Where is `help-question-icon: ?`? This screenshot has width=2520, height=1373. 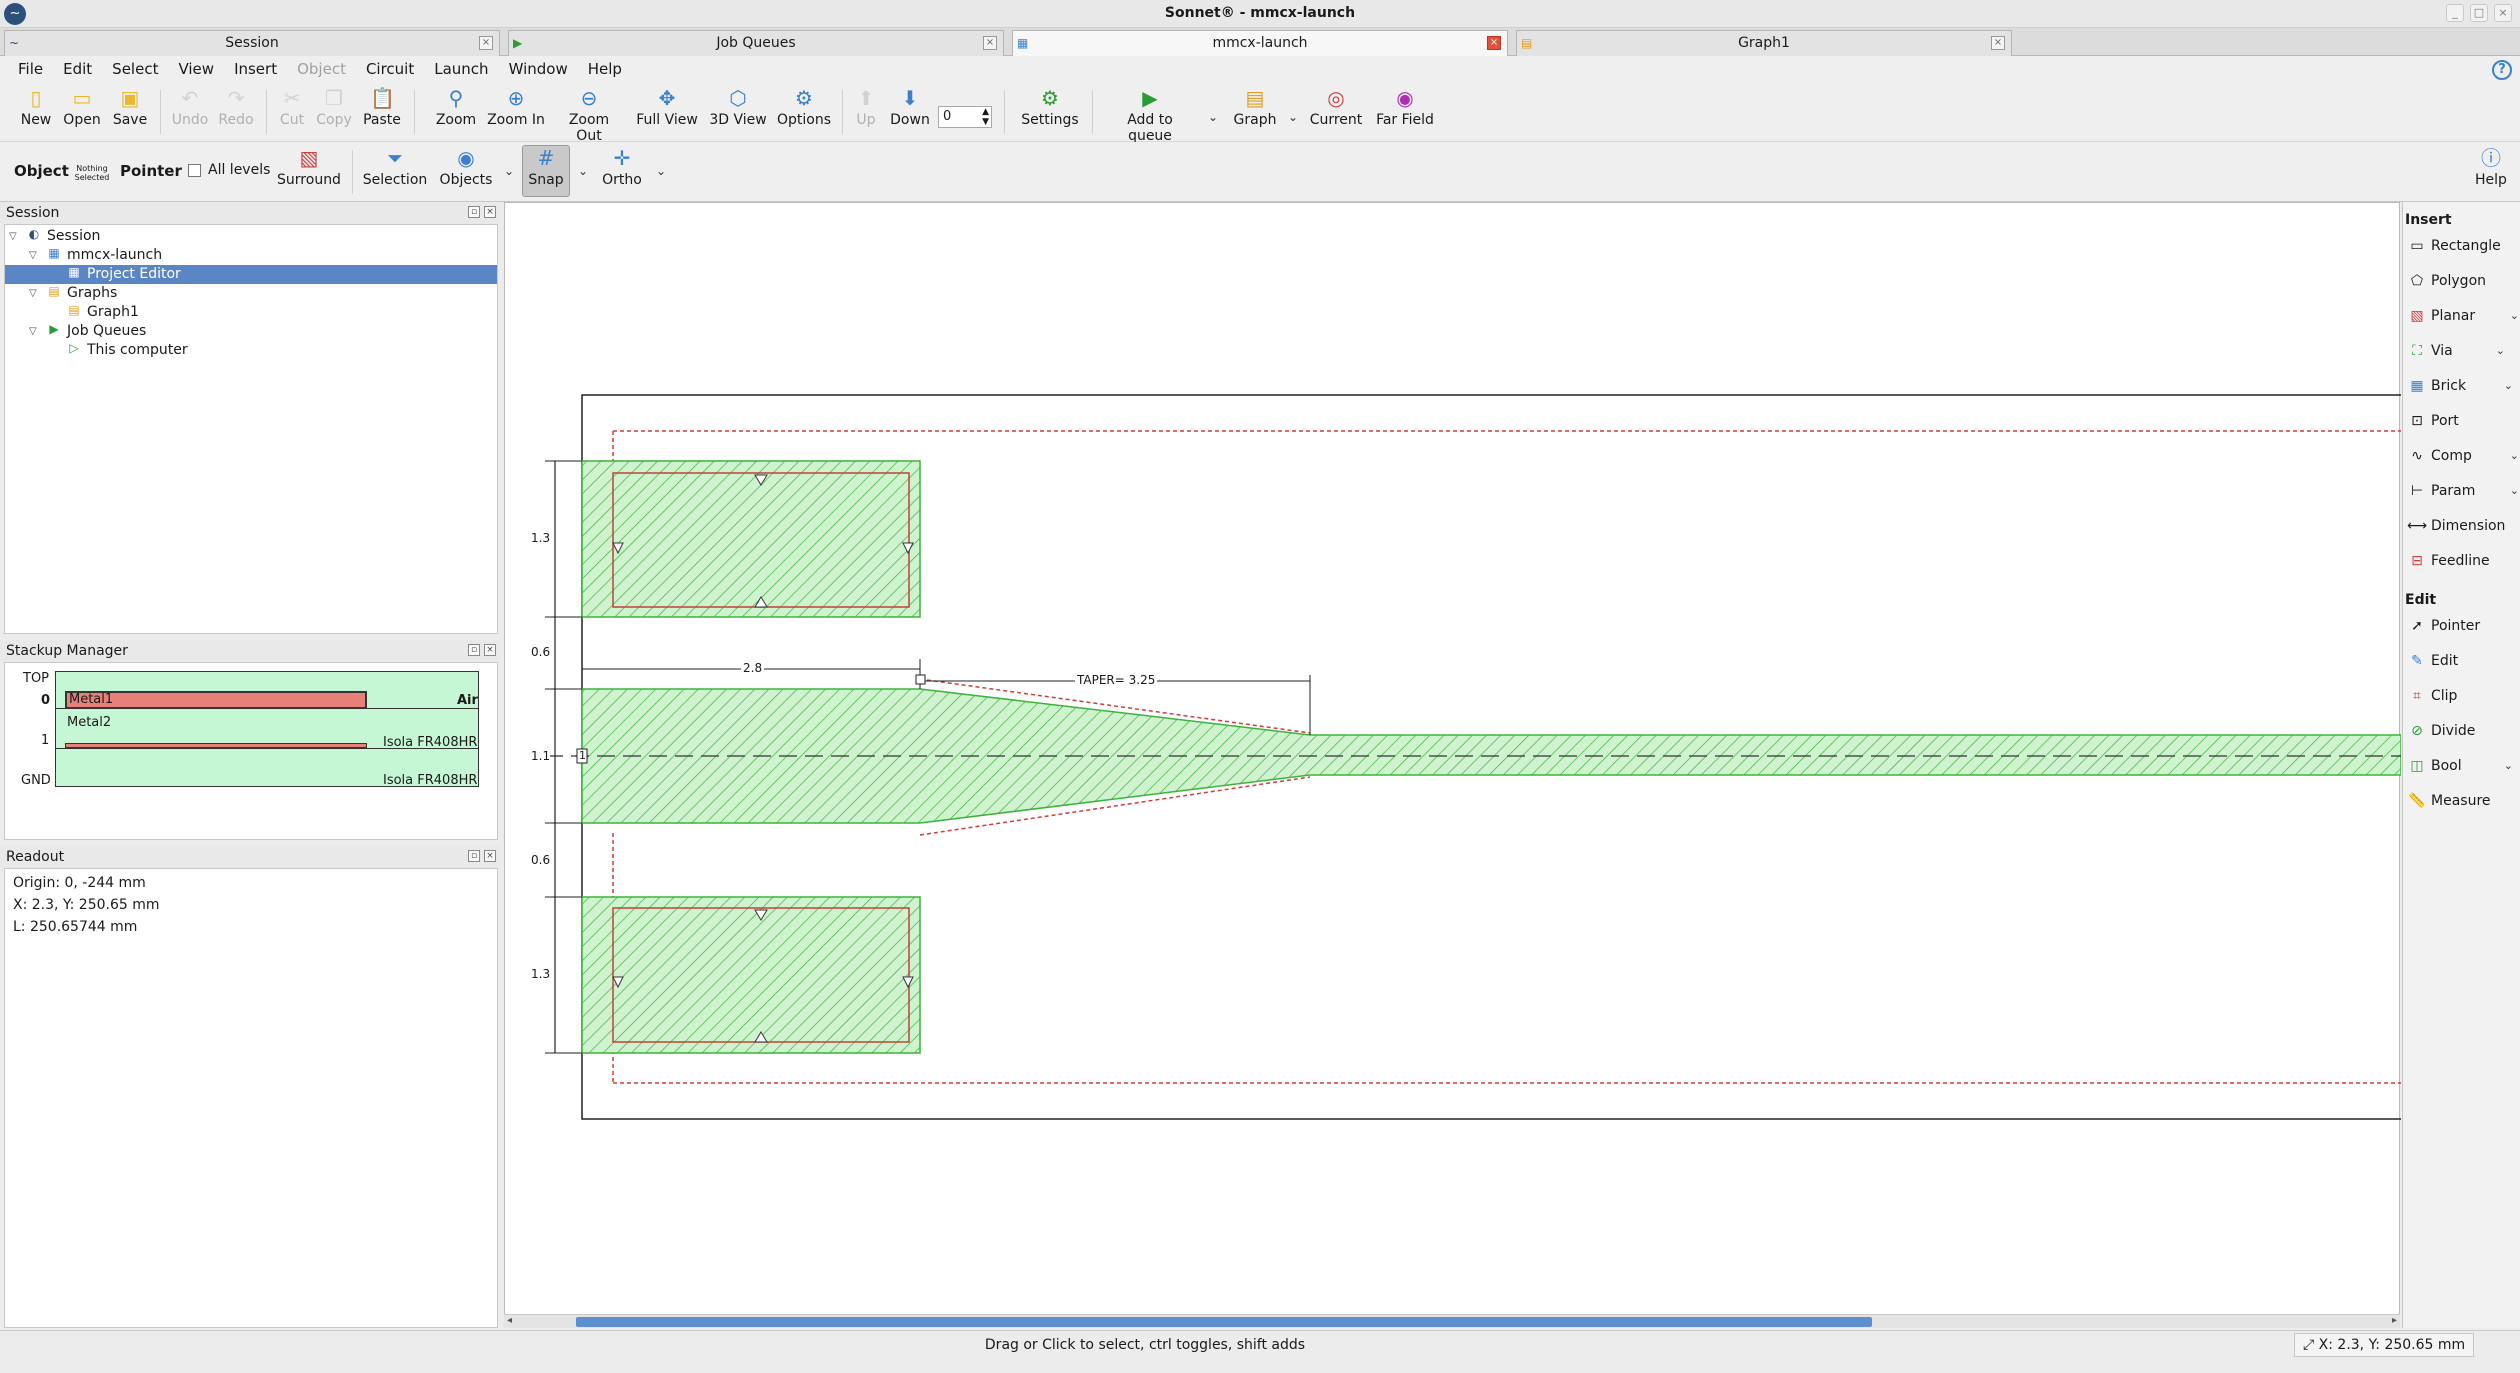 help-question-icon: ? is located at coordinates (2502, 70).